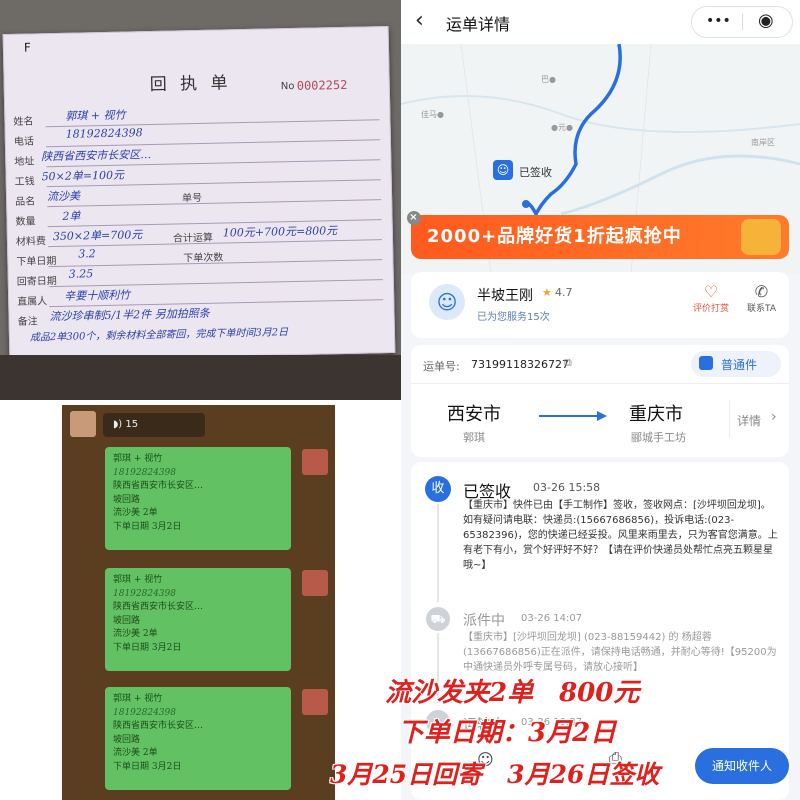  Describe the element at coordinates (526, 204) in the screenshot. I see `route-end-dot` at that location.